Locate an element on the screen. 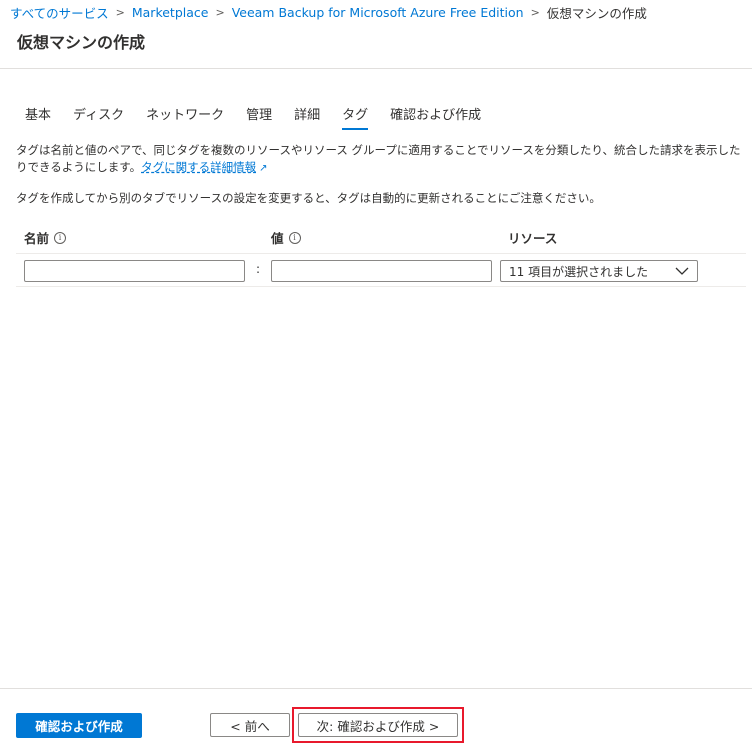 The width and height of the screenshot is (752, 756). tag-value-input is located at coordinates (381, 271).